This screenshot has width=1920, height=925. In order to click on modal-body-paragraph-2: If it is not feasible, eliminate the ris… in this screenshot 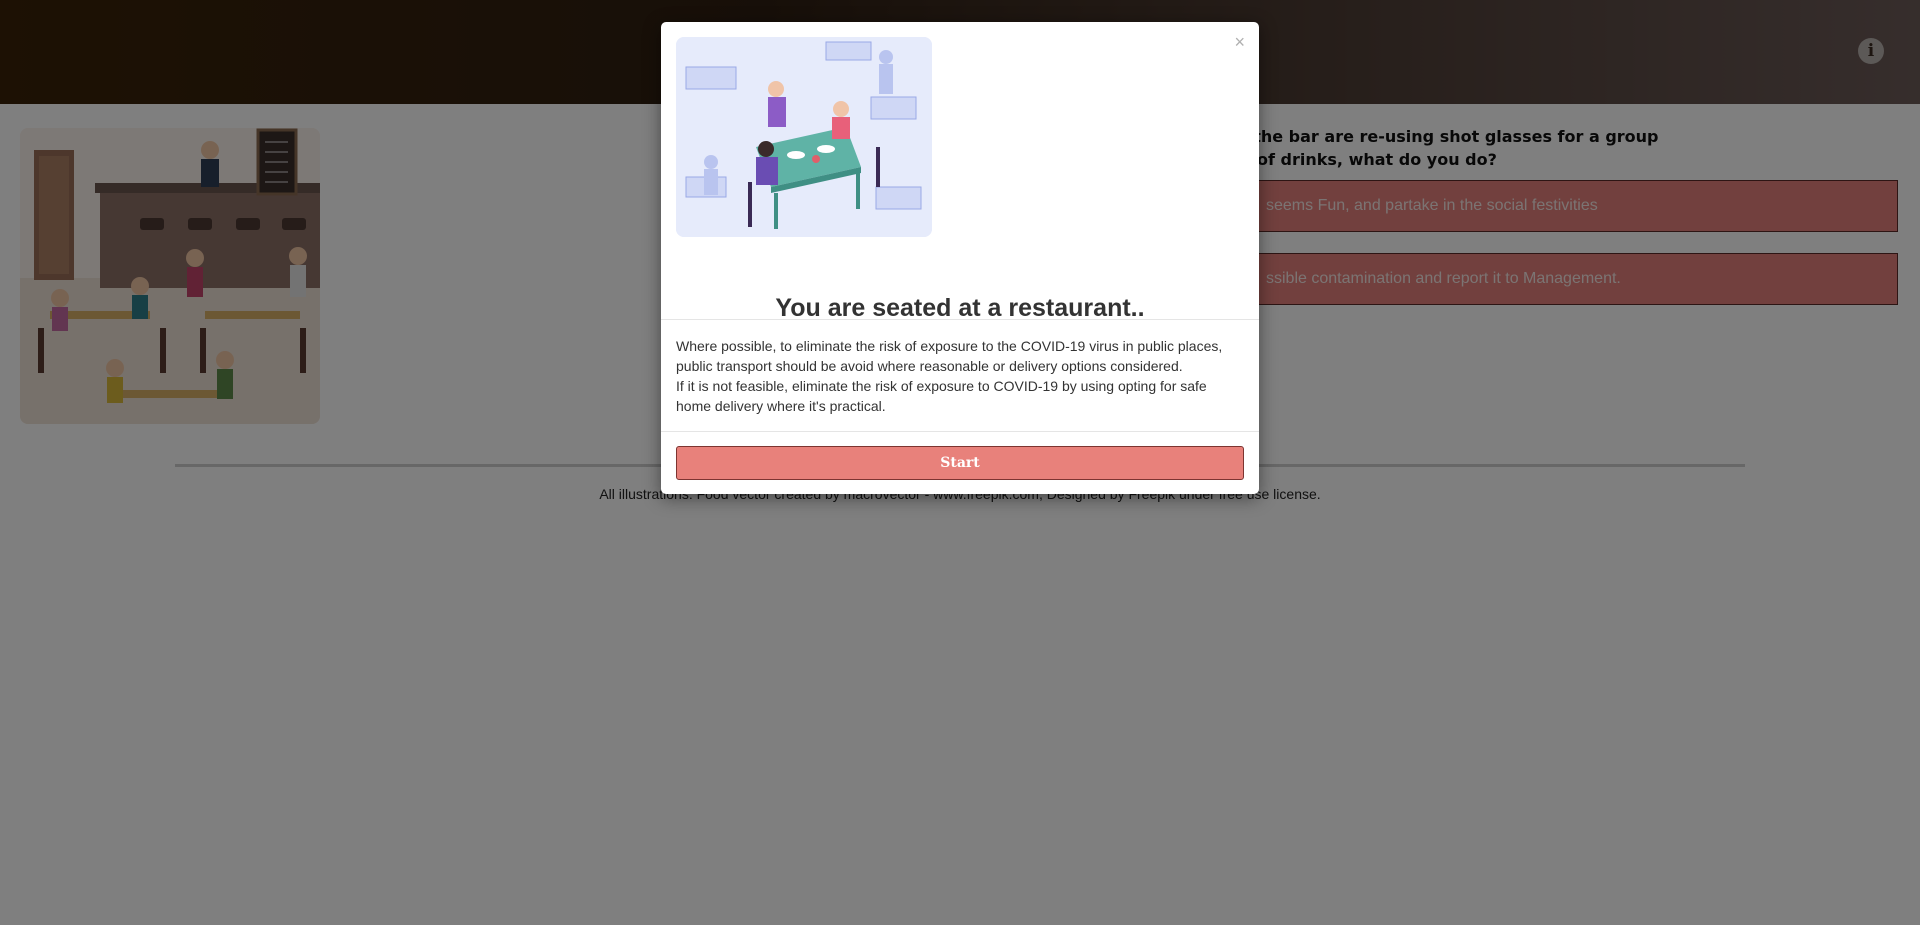, I will do `click(941, 396)`.